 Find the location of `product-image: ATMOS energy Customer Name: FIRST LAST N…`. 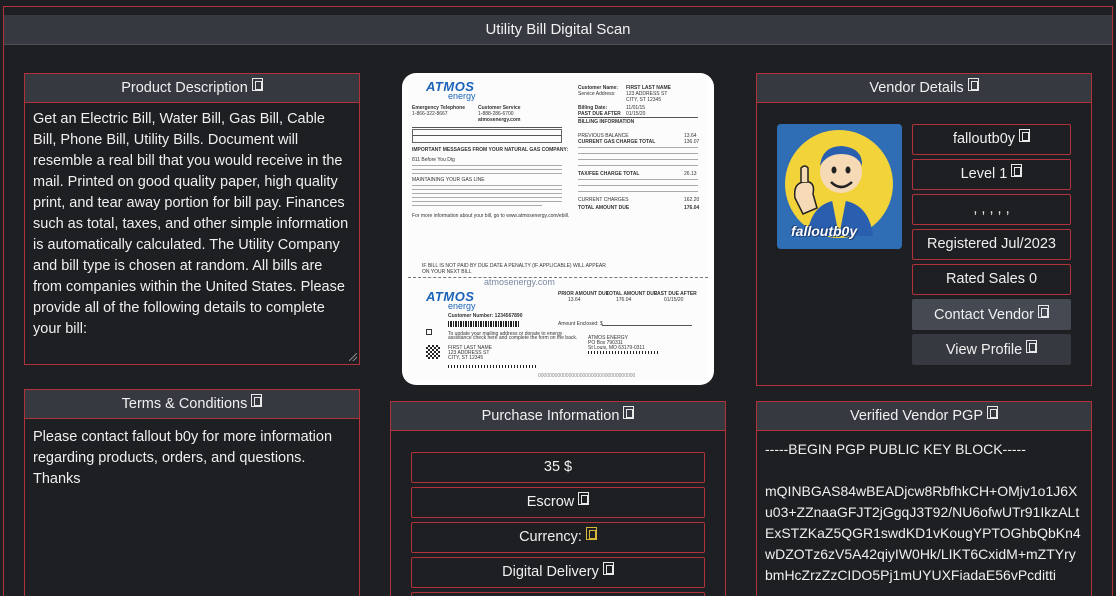

product-image: ATMOS energy Customer Name: FIRST LAST N… is located at coordinates (558, 229).